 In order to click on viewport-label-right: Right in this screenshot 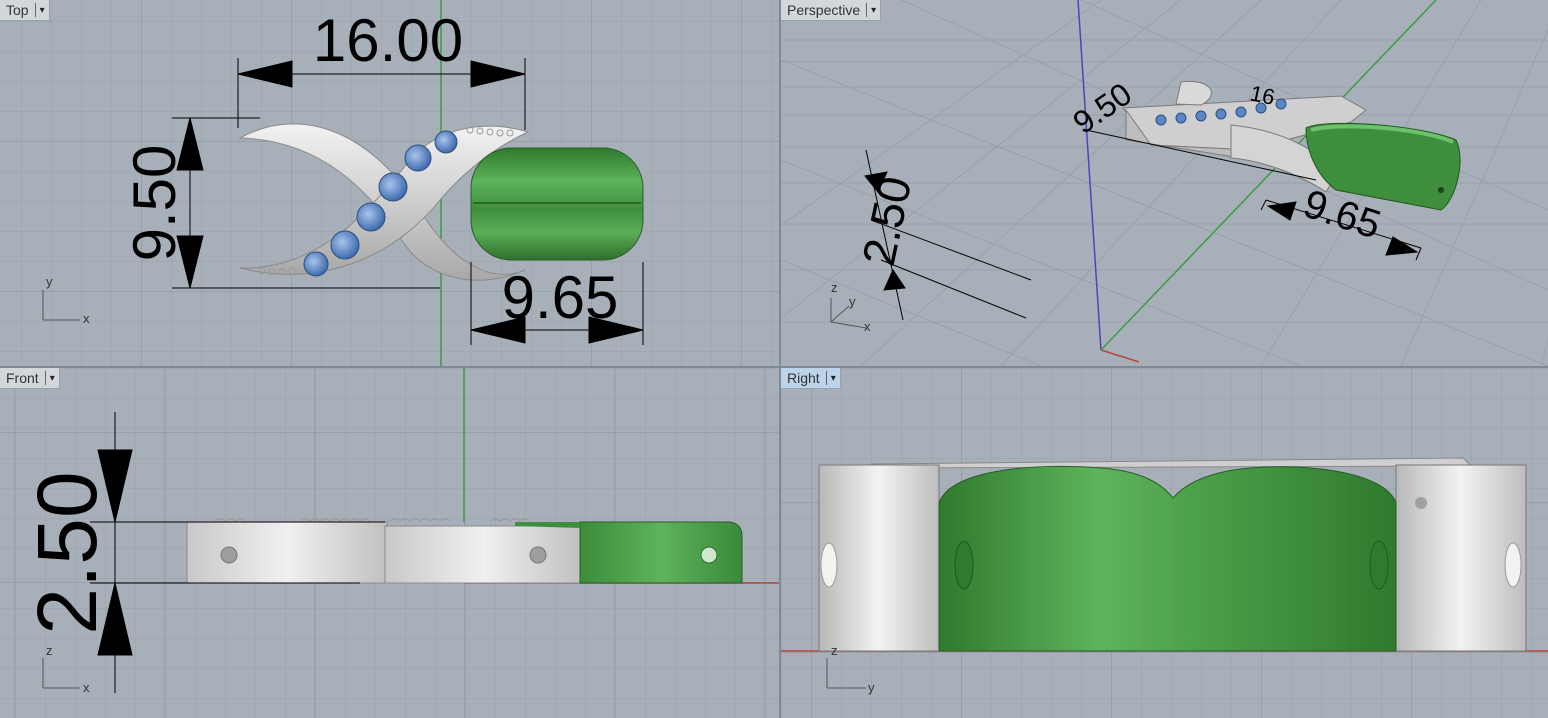, I will do `click(803, 378)`.